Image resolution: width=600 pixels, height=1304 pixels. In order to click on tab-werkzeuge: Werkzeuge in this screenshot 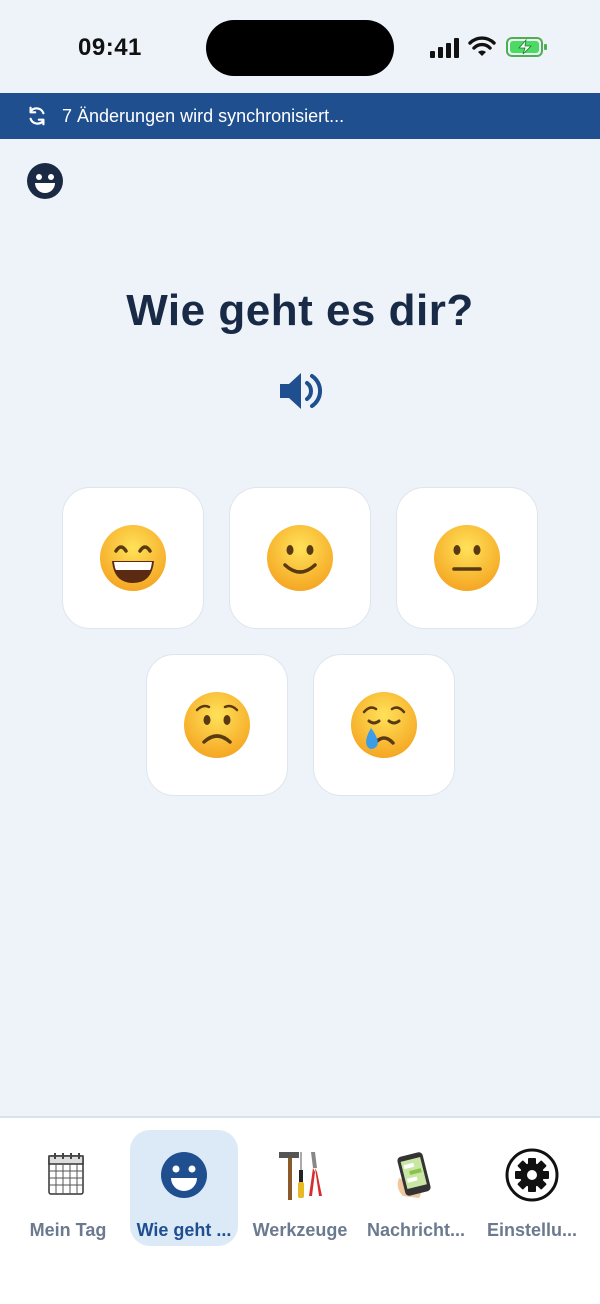, I will do `click(300, 1188)`.